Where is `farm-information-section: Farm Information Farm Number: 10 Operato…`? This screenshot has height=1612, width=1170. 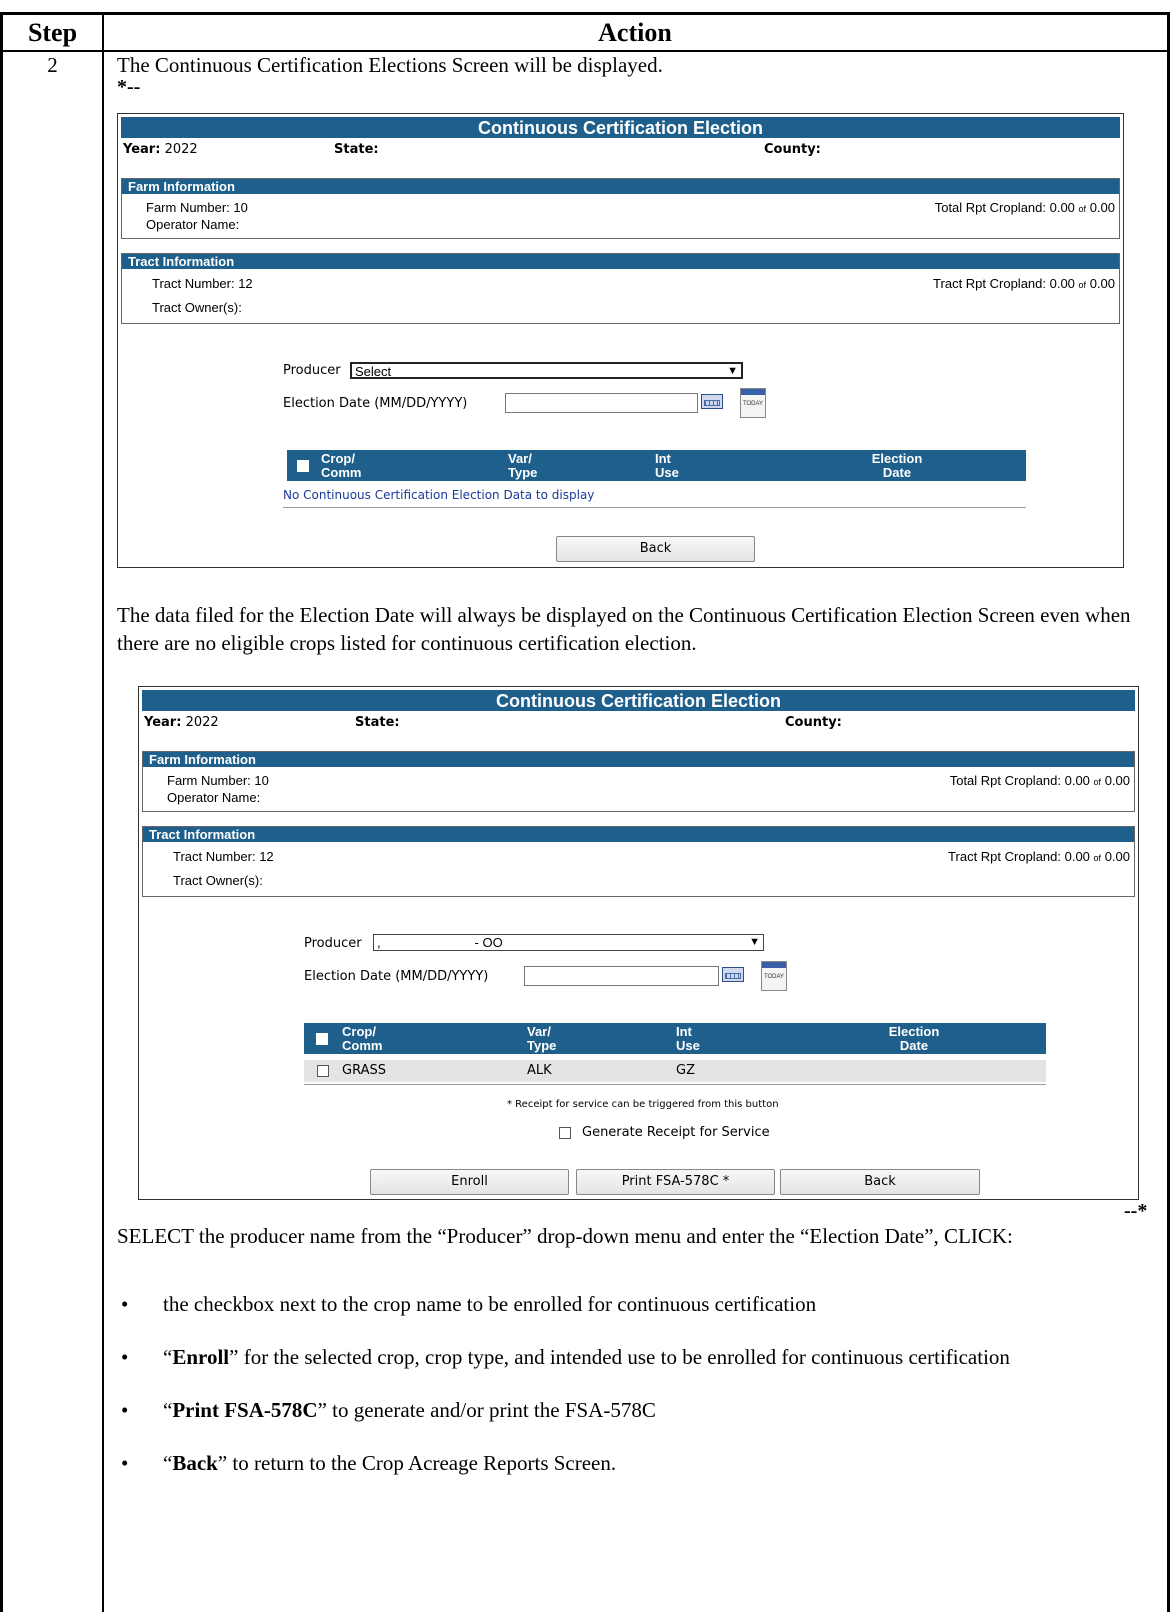 farm-information-section: Farm Information Farm Number: 10 Operato… is located at coordinates (620, 208).